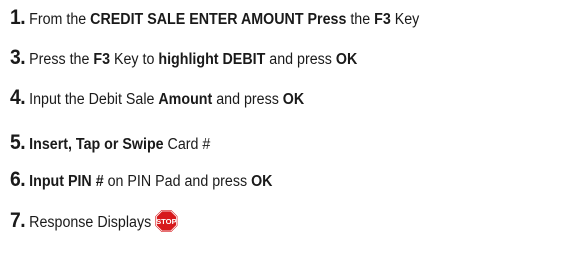  What do you see at coordinates (18, 57) in the screenshot?
I see `step-number: 3.` at bounding box center [18, 57].